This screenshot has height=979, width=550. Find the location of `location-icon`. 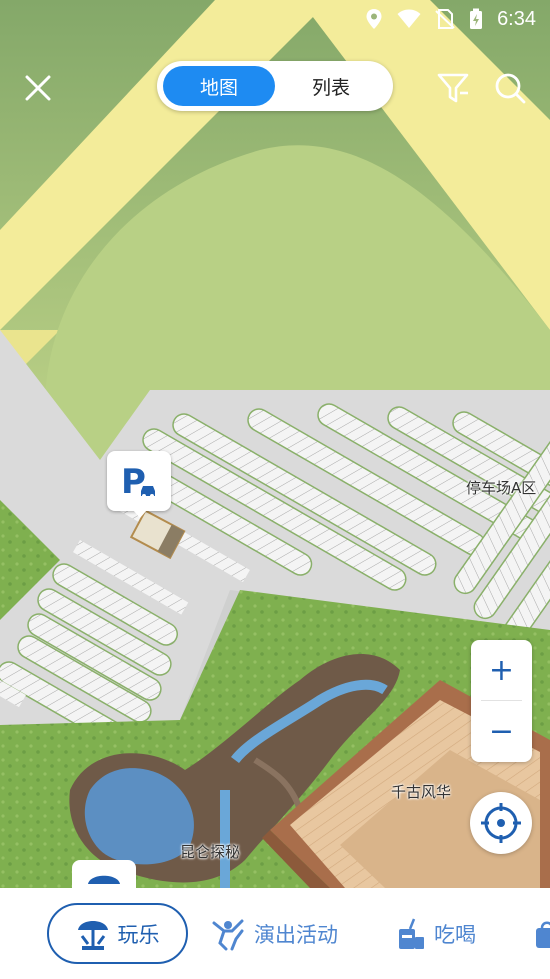

location-icon is located at coordinates (374, 19).